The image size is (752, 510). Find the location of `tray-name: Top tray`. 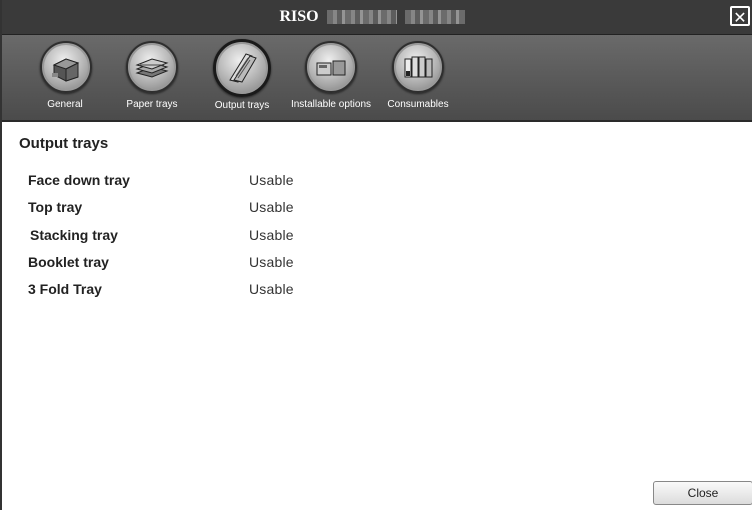

tray-name: Top tray is located at coordinates (55, 207).